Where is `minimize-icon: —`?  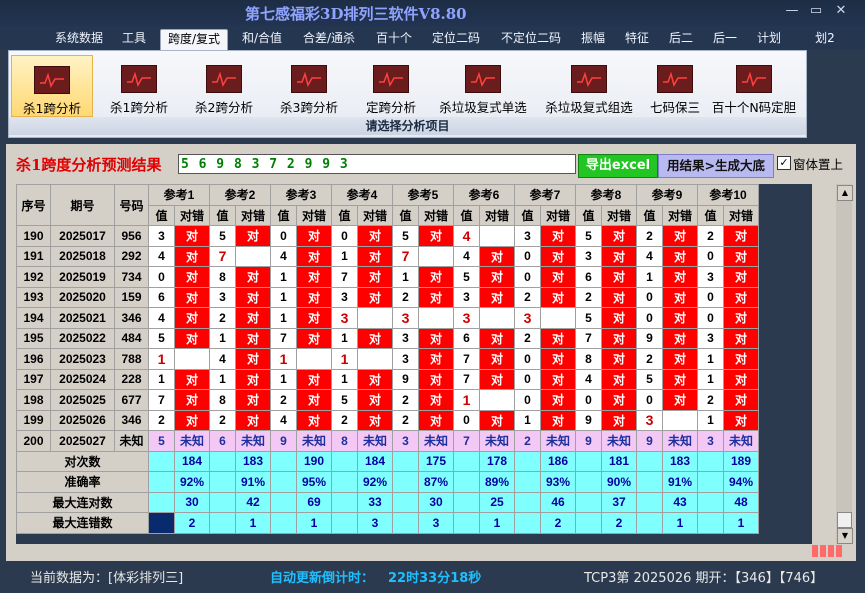
minimize-icon: — is located at coordinates (792, 11).